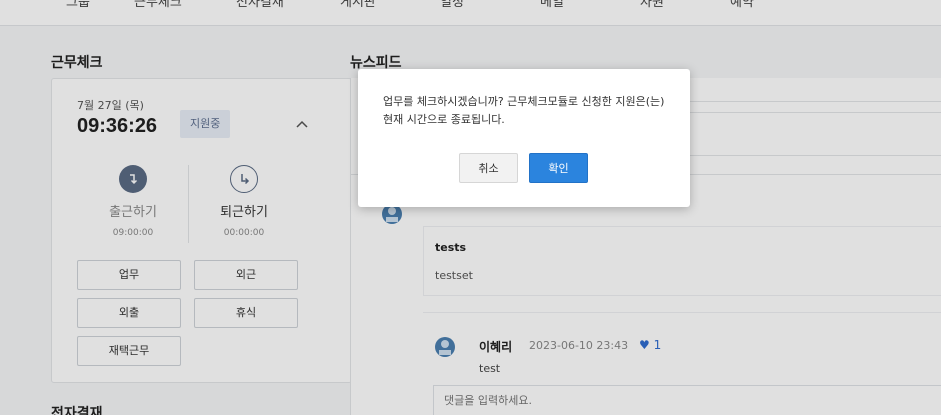  I want to click on cancel-button: 취소, so click(488, 168).